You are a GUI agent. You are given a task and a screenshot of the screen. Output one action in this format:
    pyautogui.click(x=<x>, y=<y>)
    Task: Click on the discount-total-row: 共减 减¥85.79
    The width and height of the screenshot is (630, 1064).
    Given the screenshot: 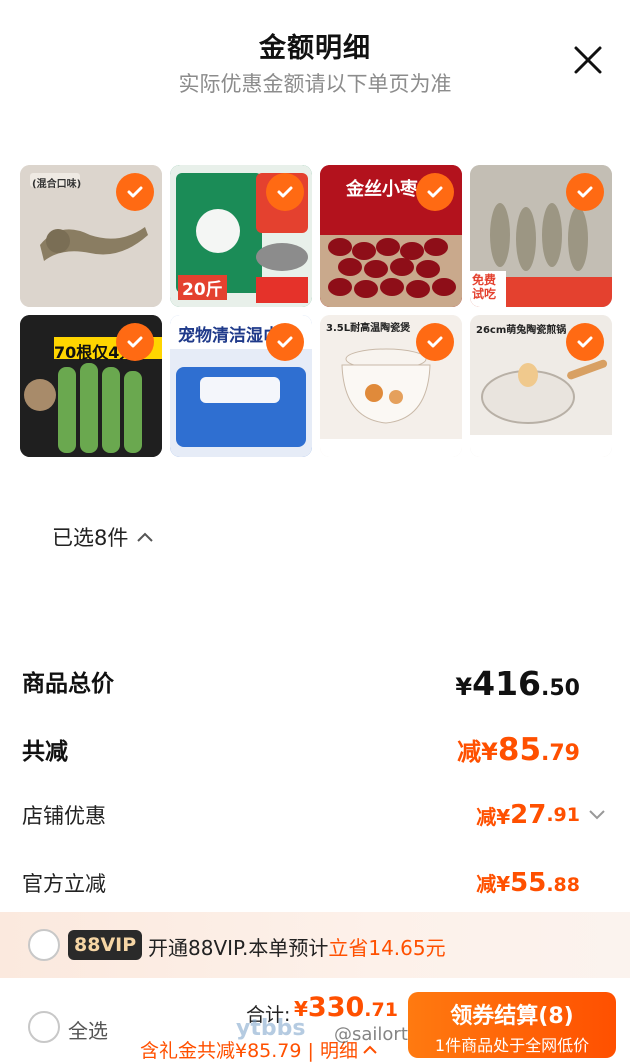 What is the action you would take?
    pyautogui.click(x=307, y=752)
    